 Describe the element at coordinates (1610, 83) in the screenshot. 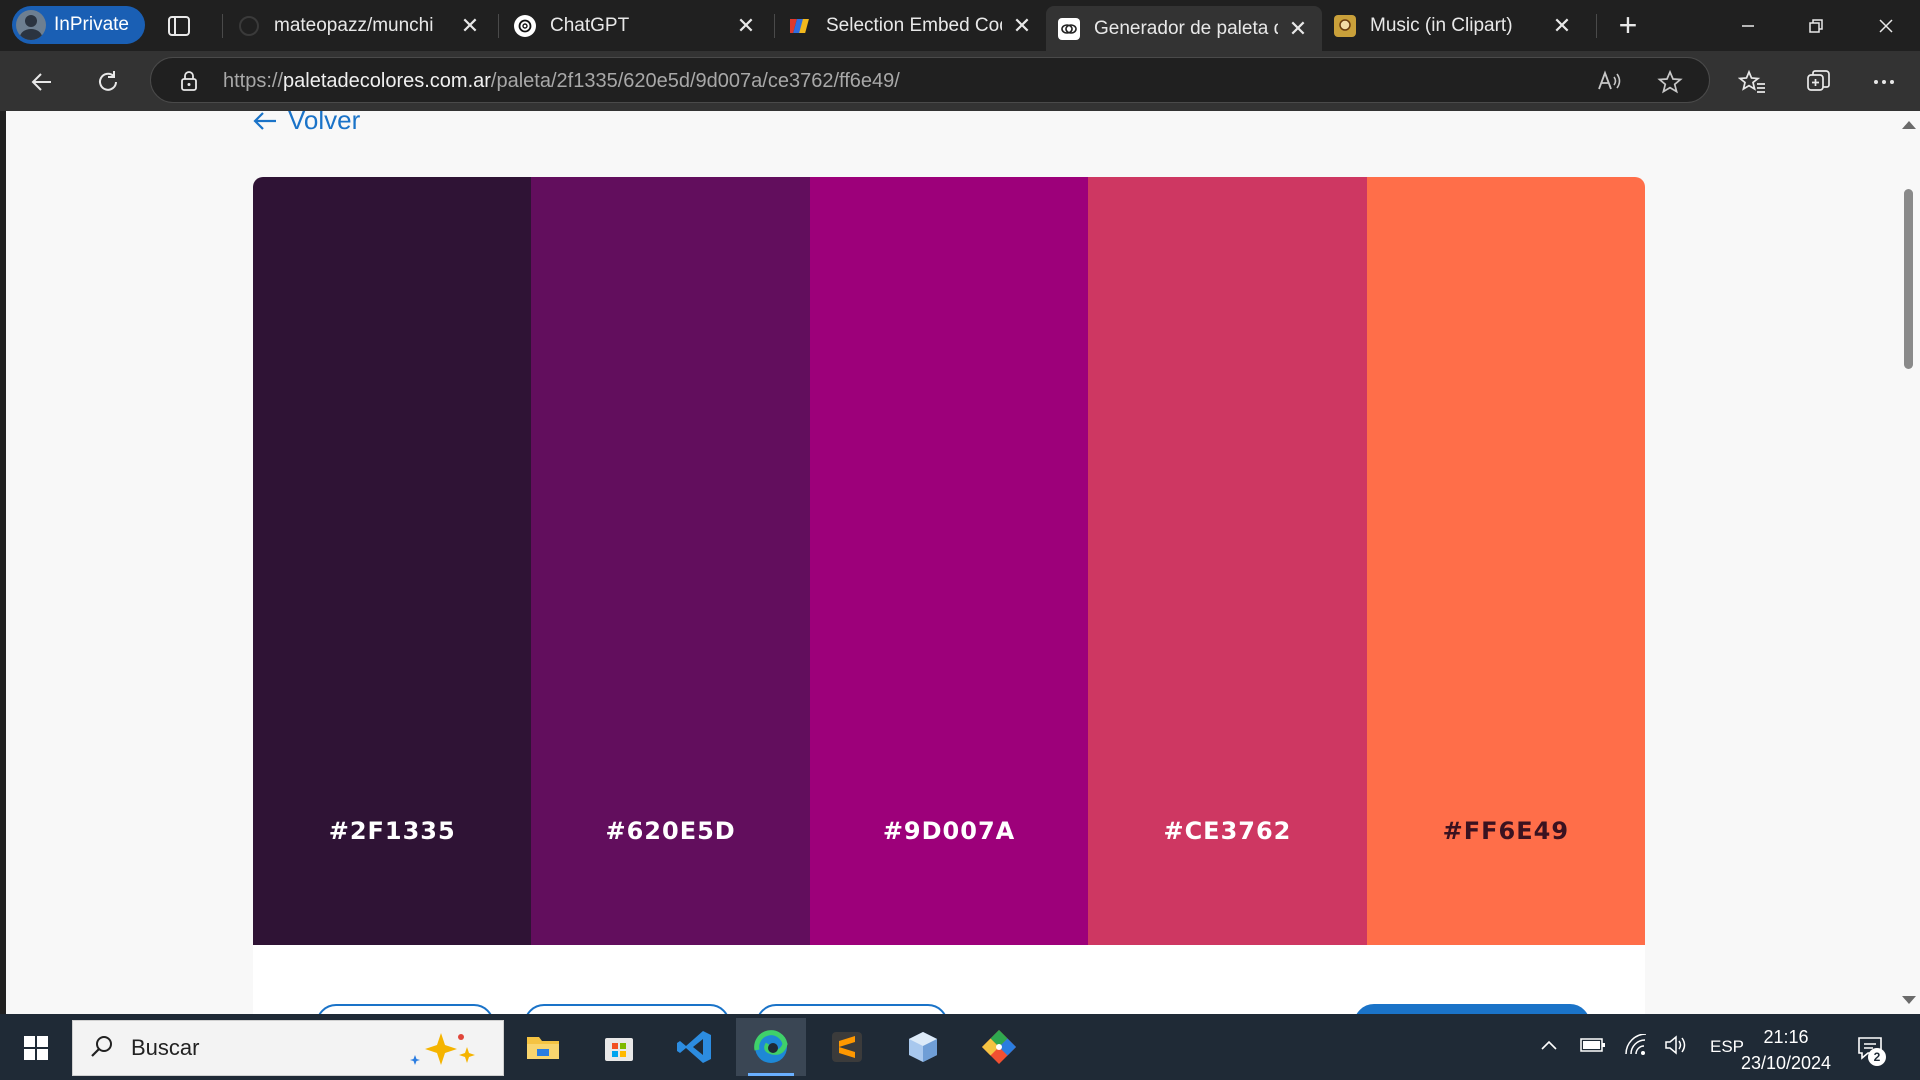

I see `read-aloud-icon` at that location.